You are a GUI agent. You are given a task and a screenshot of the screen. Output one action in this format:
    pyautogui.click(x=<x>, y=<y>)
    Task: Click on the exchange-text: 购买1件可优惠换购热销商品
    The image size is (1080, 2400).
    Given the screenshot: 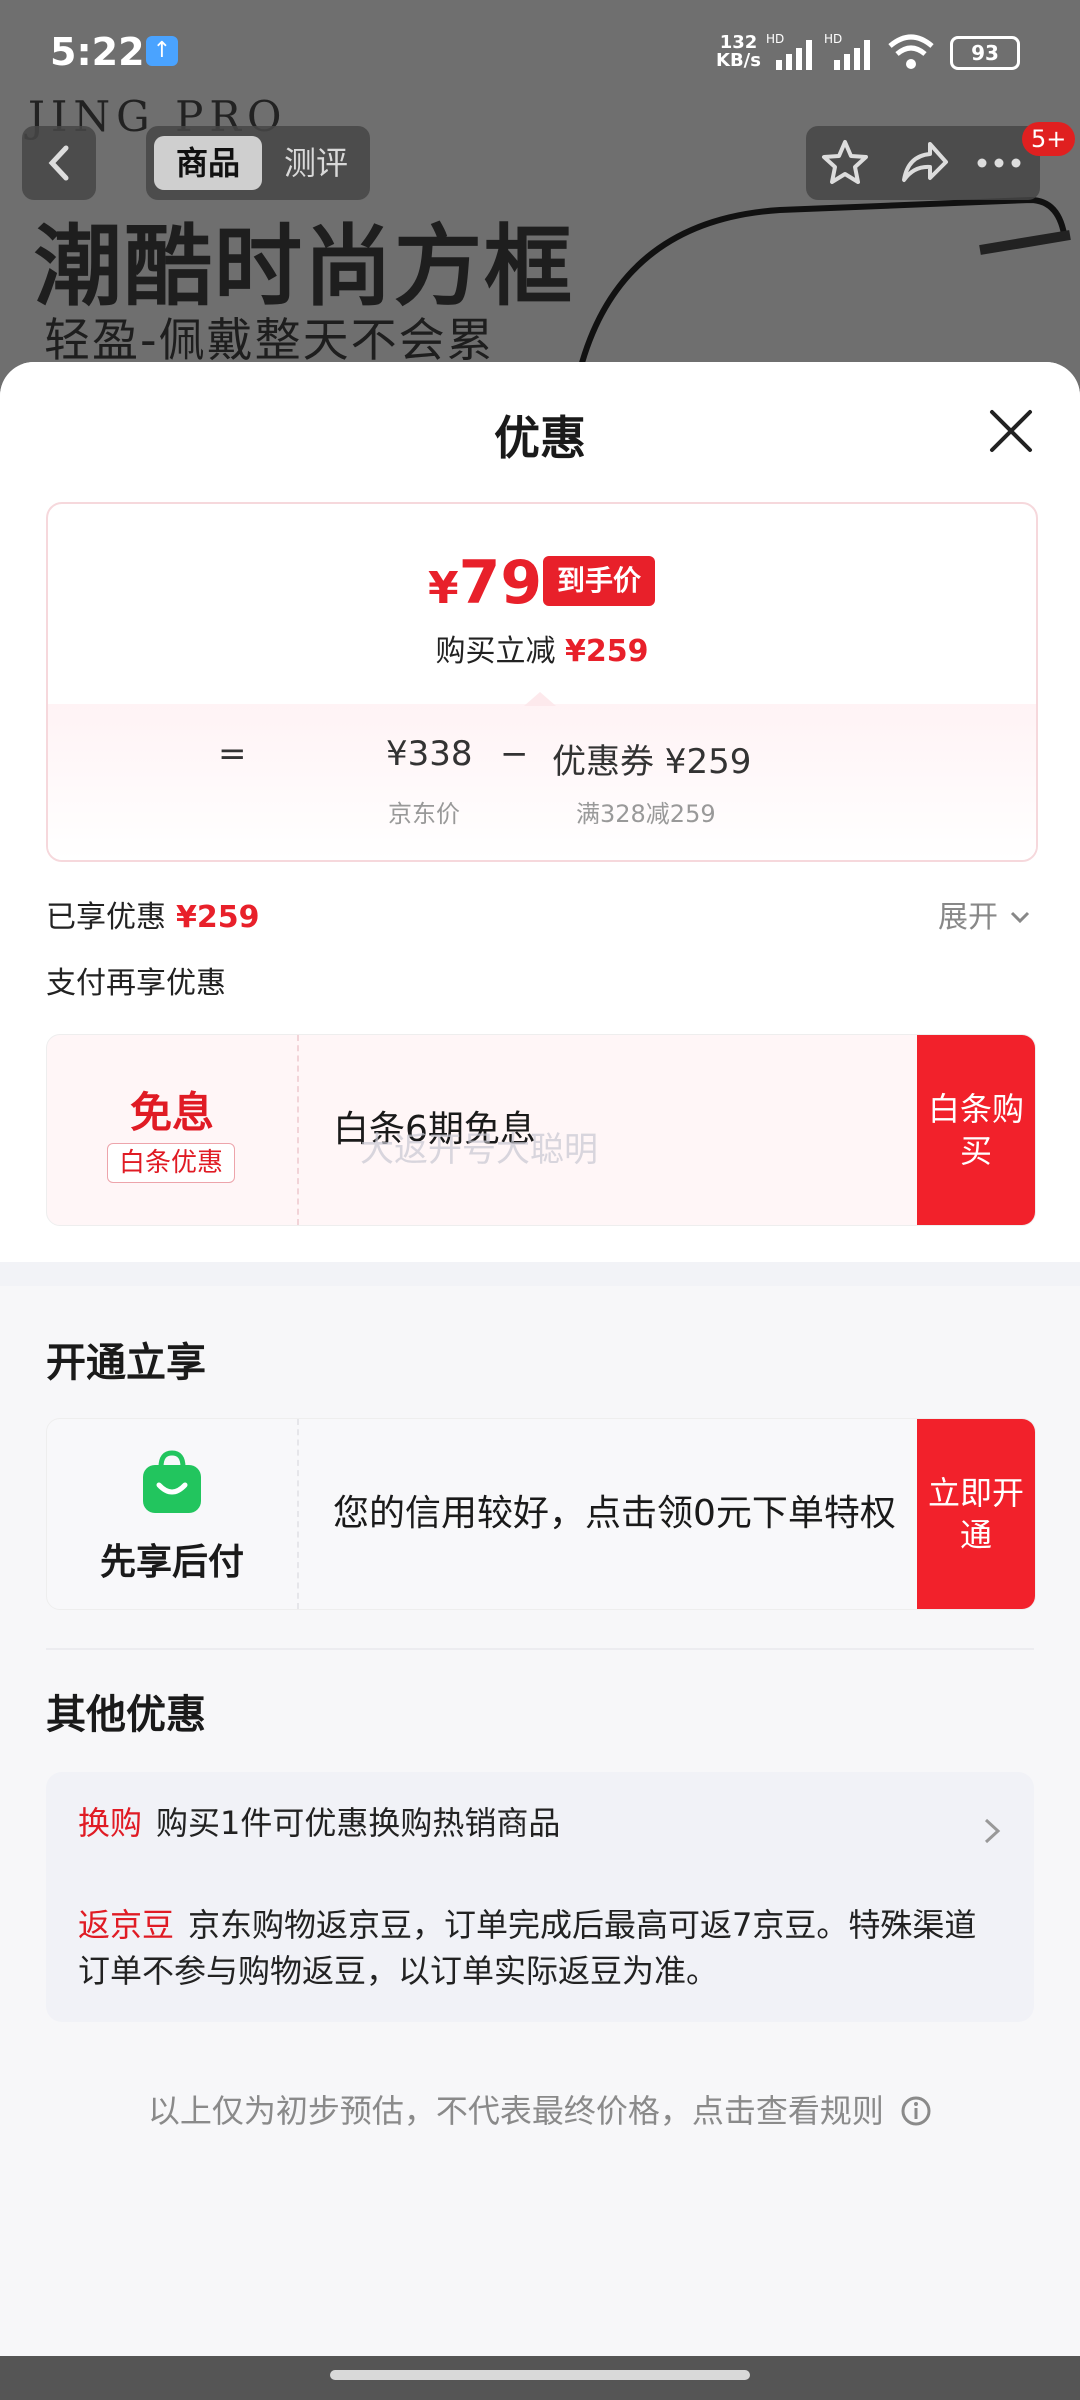 What is the action you would take?
    pyautogui.click(x=358, y=1823)
    